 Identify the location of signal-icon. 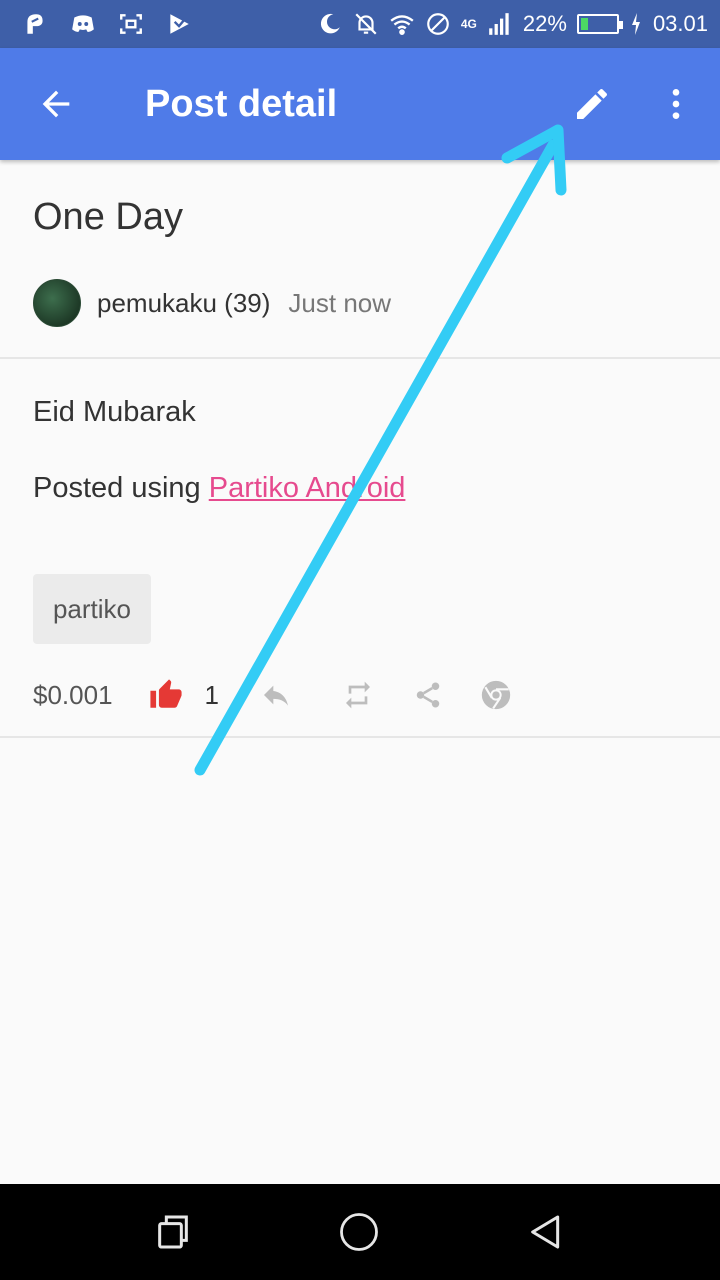
(500, 24).